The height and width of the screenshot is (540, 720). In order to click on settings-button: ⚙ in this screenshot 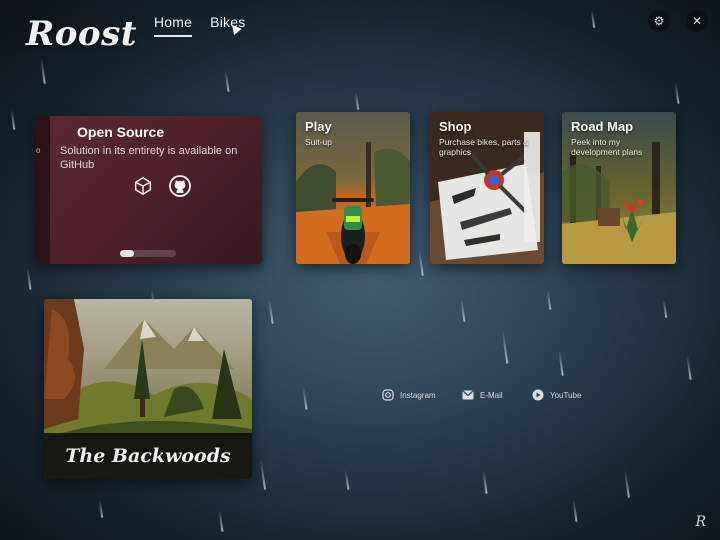, I will do `click(659, 21)`.